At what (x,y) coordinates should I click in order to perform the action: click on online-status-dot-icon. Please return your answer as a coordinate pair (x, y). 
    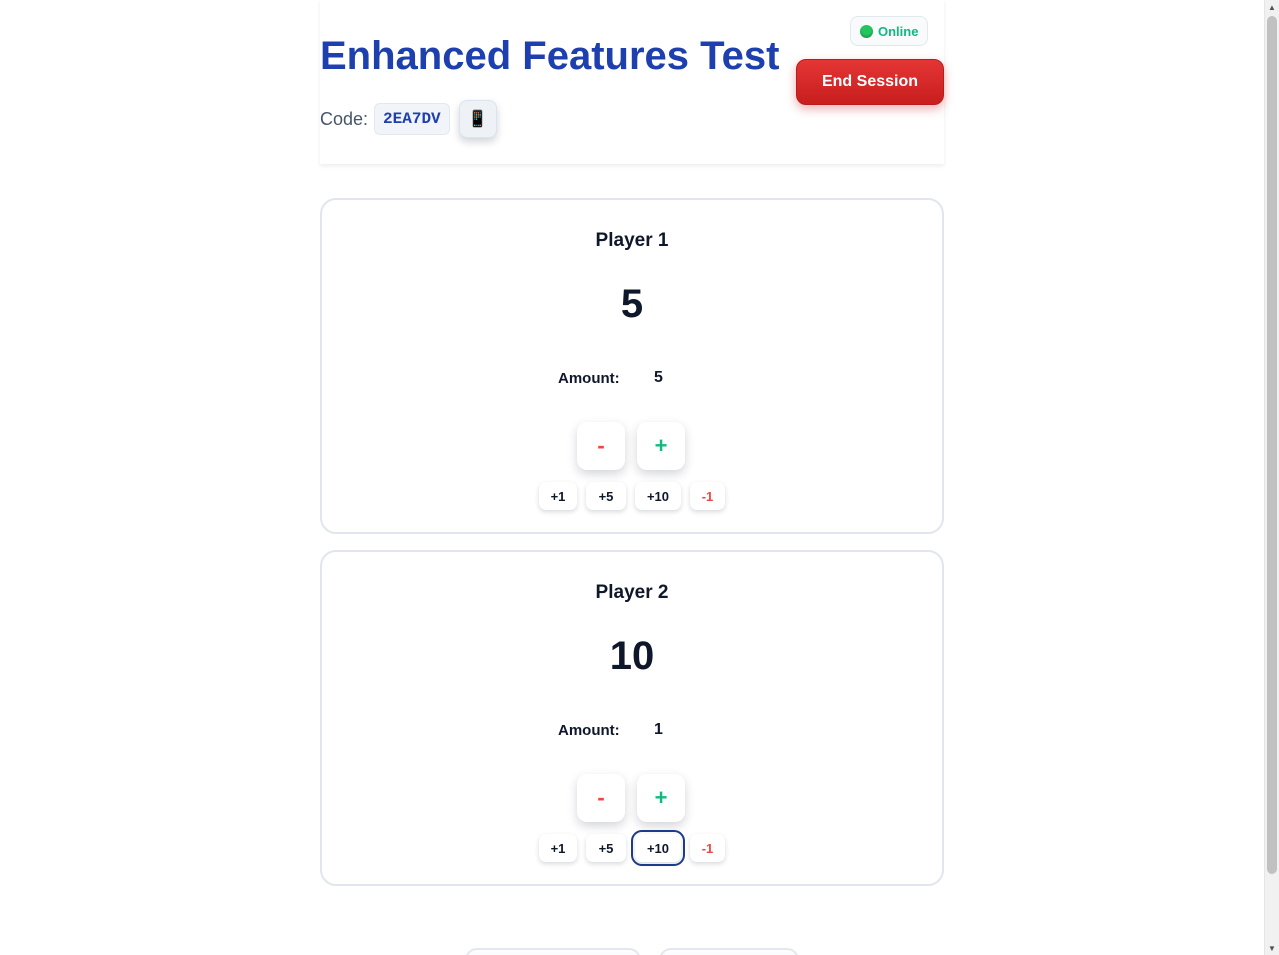
    Looking at the image, I should click on (866, 31).